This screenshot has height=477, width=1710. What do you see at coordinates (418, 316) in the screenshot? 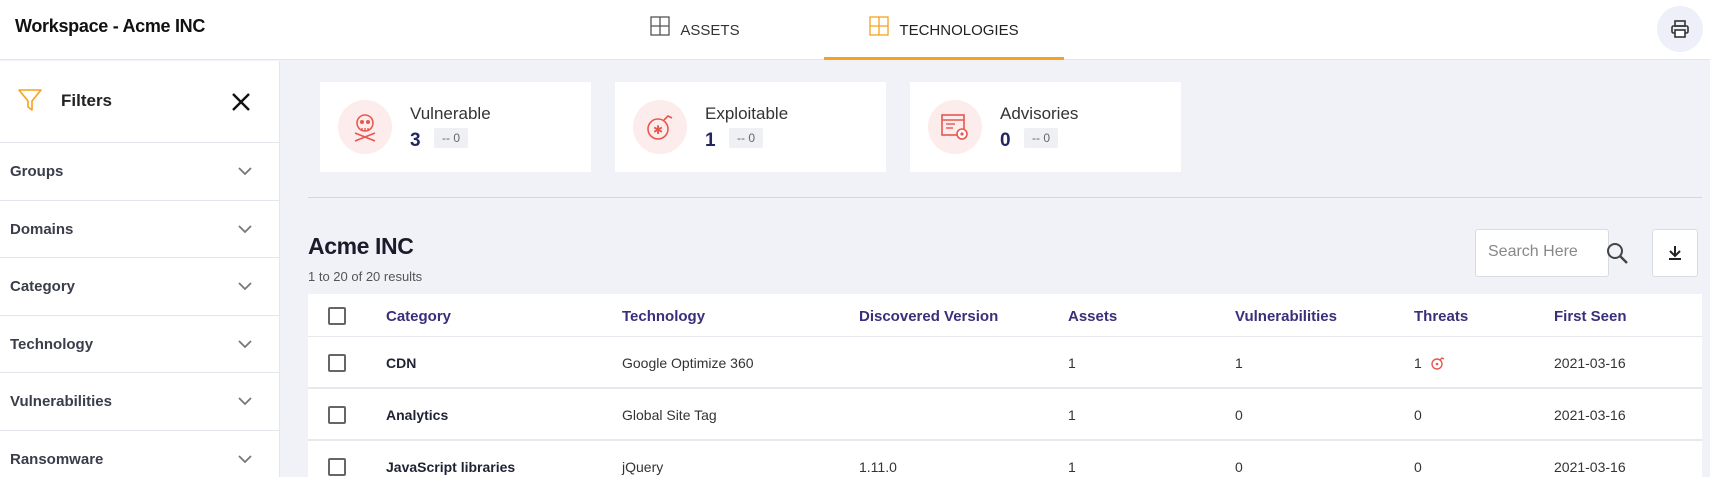
I see `column-header-category: Category` at bounding box center [418, 316].